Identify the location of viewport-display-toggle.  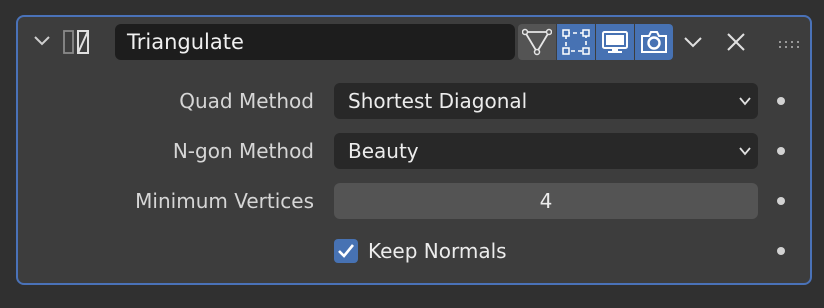
(615, 42).